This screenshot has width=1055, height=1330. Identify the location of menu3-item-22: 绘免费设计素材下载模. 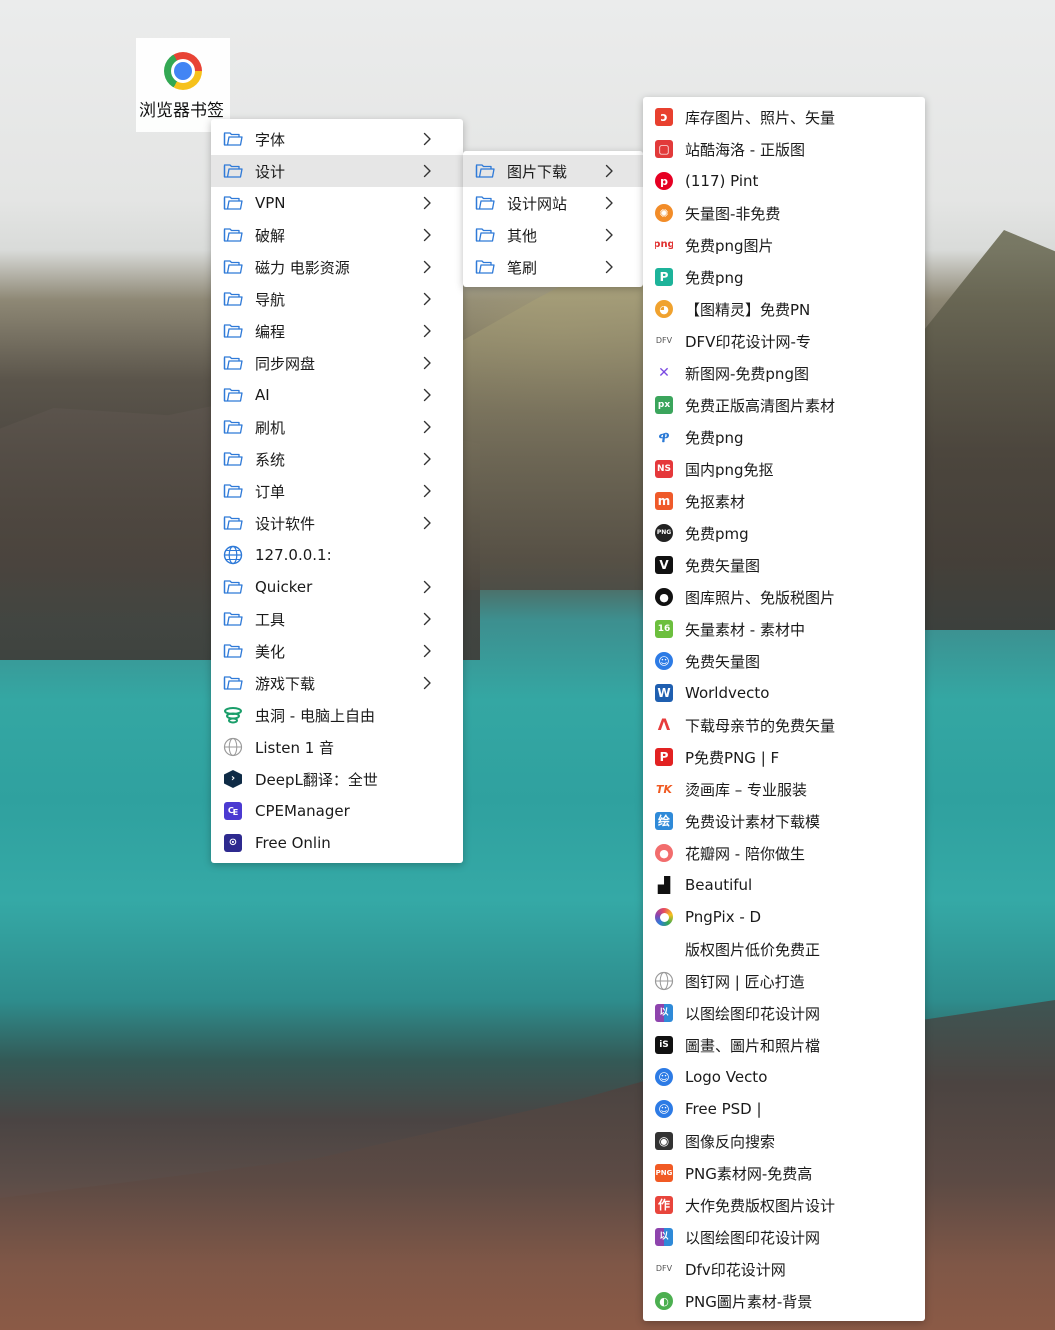
(784, 821).